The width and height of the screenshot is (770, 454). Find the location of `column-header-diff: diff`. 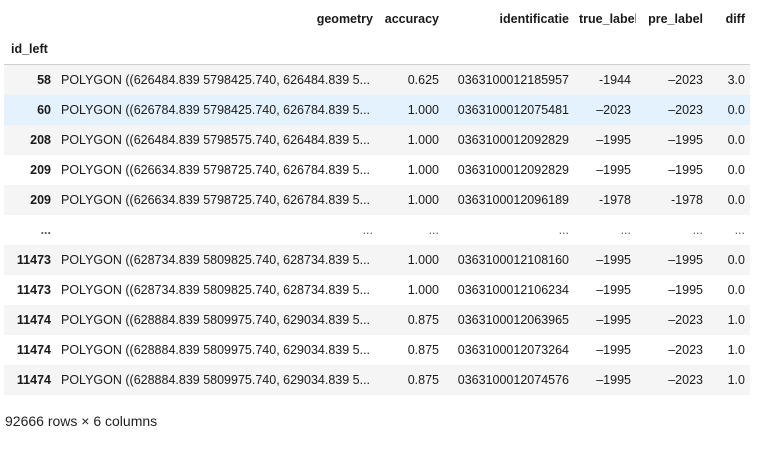

column-header-diff: diff is located at coordinates (735, 19).